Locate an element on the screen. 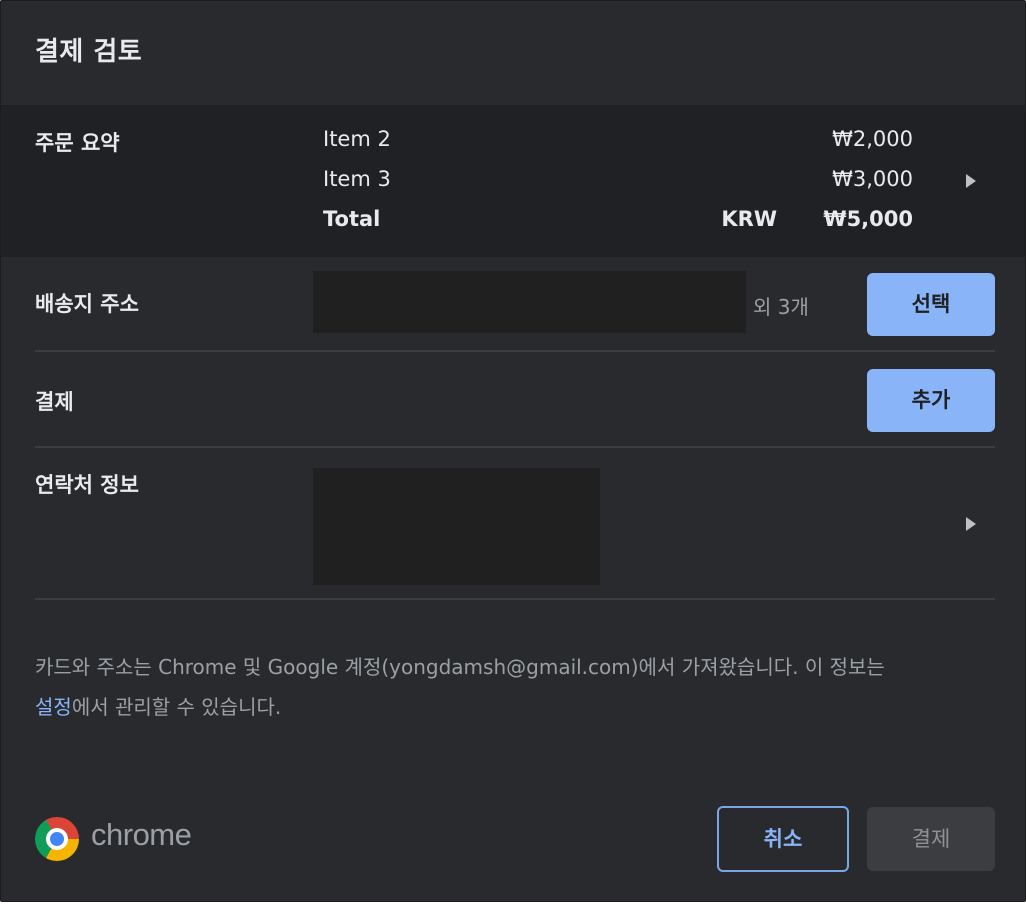 The width and height of the screenshot is (1026, 906). dialog-title: 결제 검토 is located at coordinates (89, 52).